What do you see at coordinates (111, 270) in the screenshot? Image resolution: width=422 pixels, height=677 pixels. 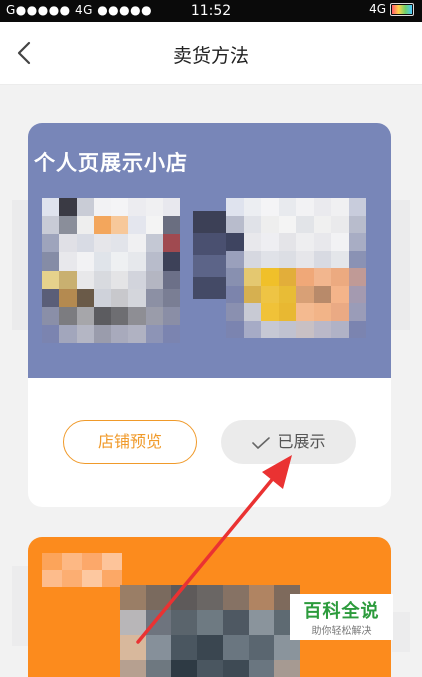 I see `shop-preview-image-left` at bounding box center [111, 270].